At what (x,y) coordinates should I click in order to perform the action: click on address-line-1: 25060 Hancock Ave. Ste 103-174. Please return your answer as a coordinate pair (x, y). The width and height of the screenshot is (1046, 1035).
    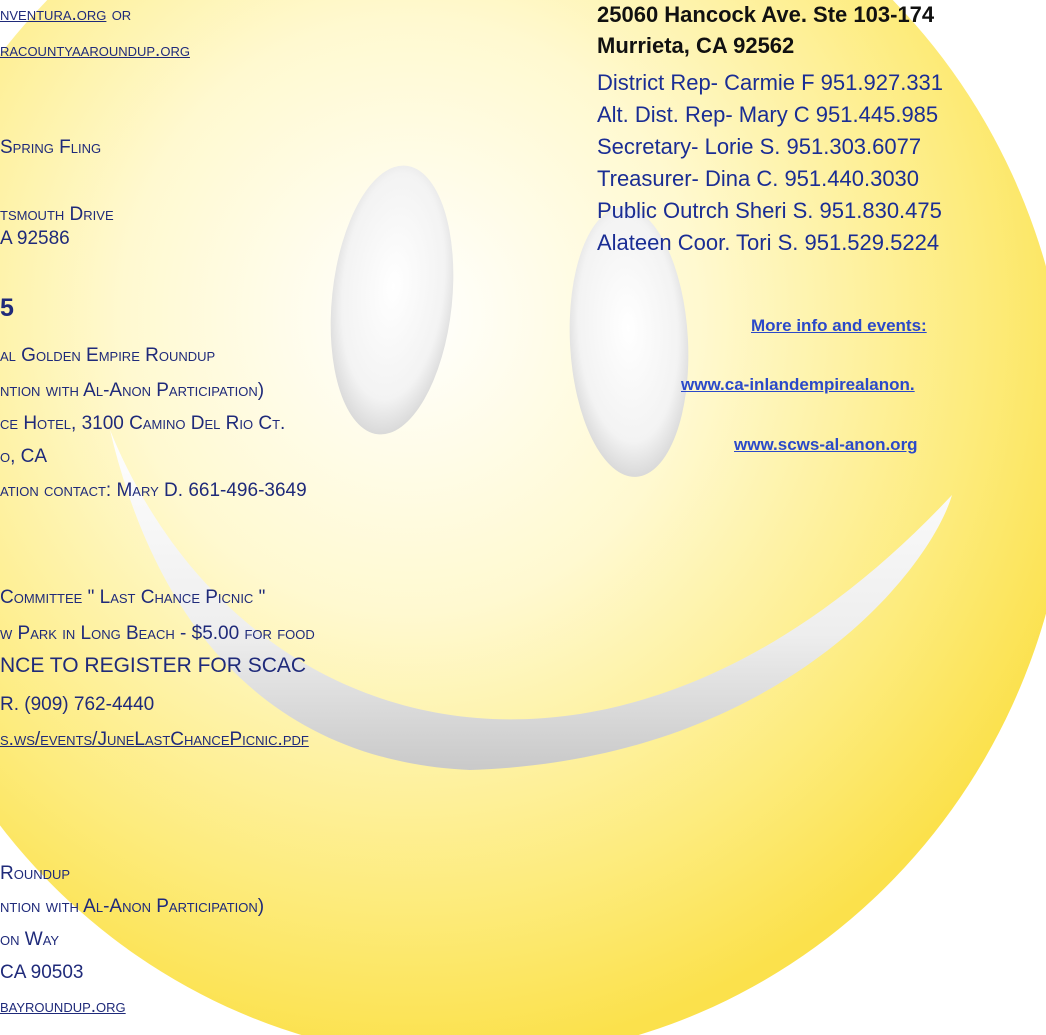
    Looking at the image, I should click on (766, 14).